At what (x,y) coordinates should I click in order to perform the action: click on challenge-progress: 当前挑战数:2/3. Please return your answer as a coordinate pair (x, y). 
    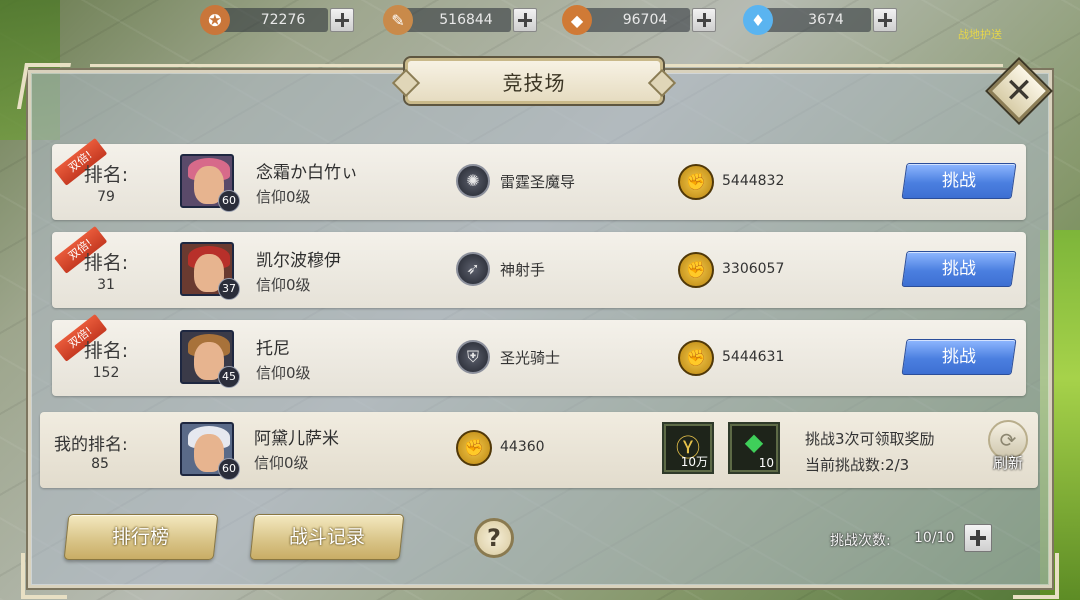
    Looking at the image, I should click on (857, 465).